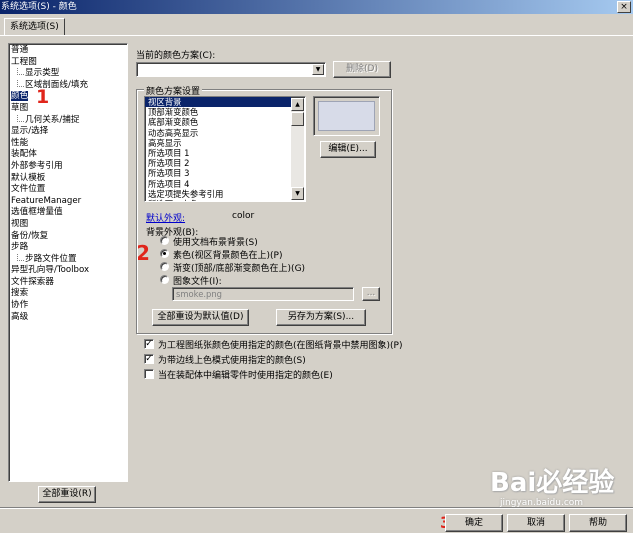 The image size is (633, 533). What do you see at coordinates (68, 74) in the screenshot?
I see `tree-item: 显示类型` at bounding box center [68, 74].